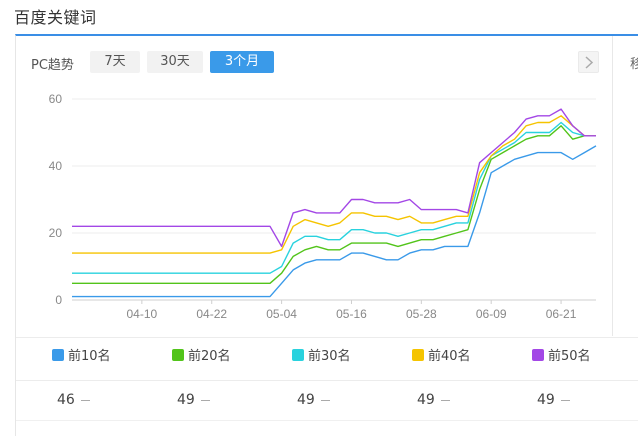  I want to click on x-tick-label: 04-22, so click(211, 314).